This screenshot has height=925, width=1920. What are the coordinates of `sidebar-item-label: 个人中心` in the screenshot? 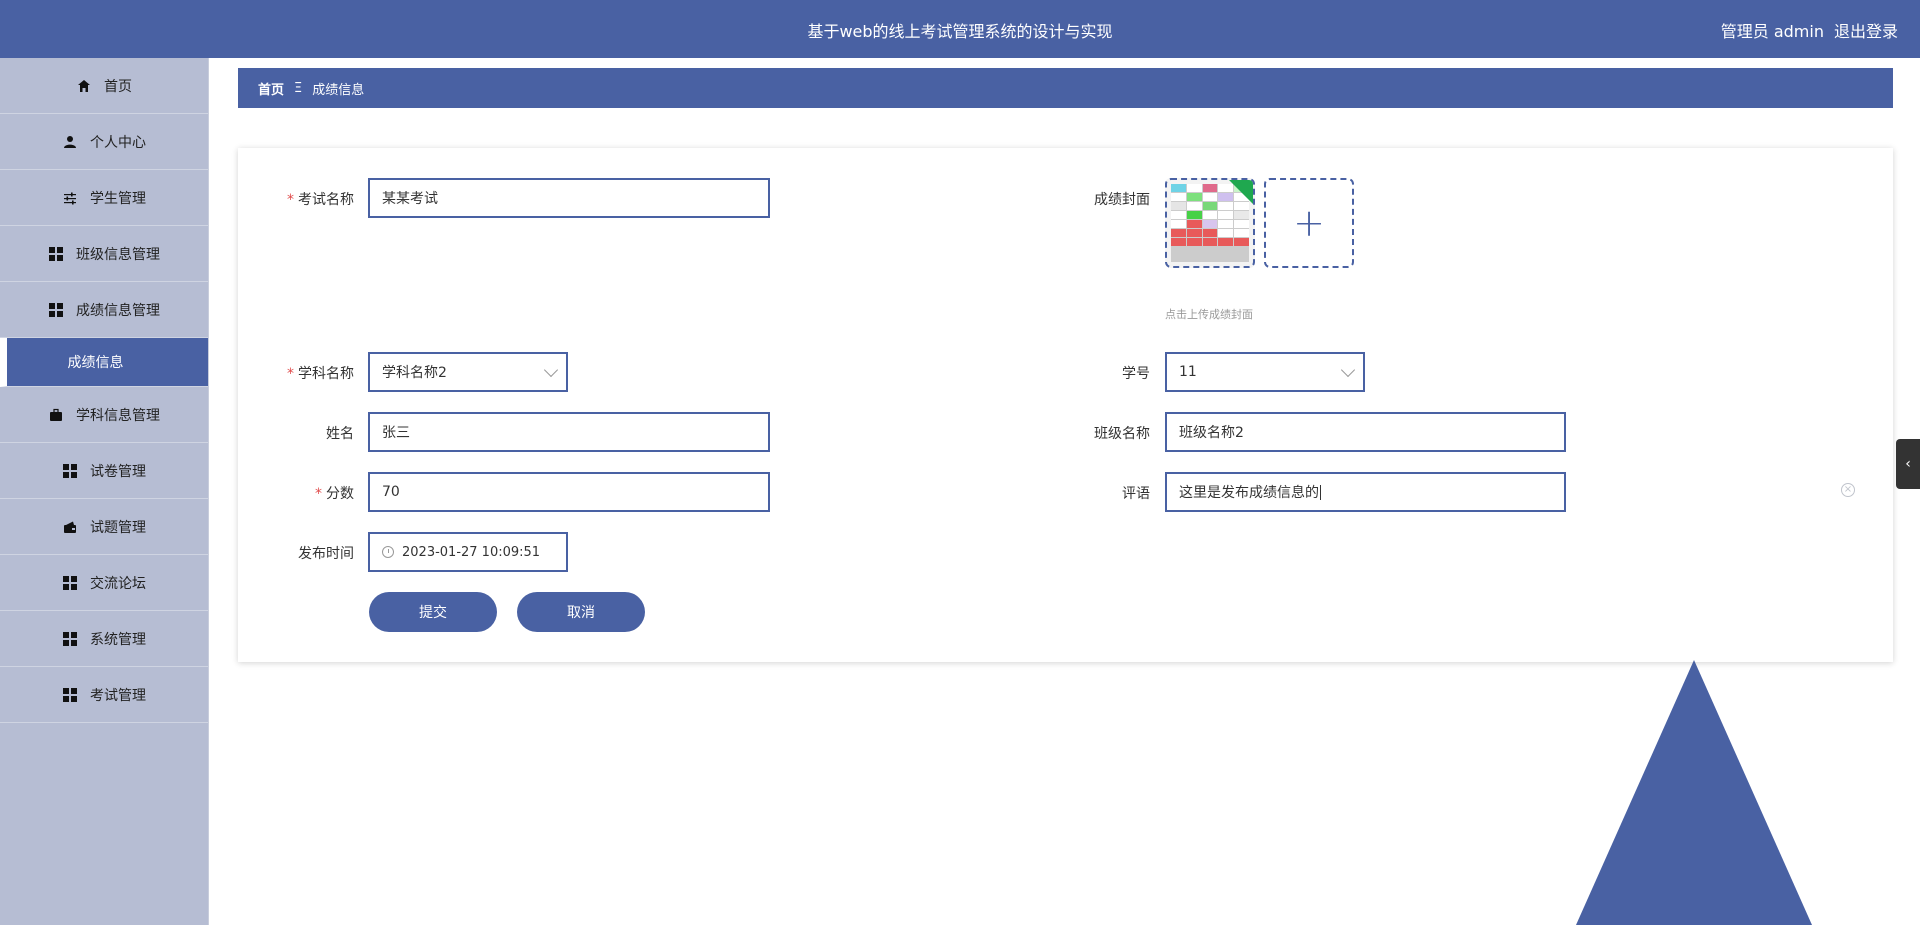 It's located at (118, 142).